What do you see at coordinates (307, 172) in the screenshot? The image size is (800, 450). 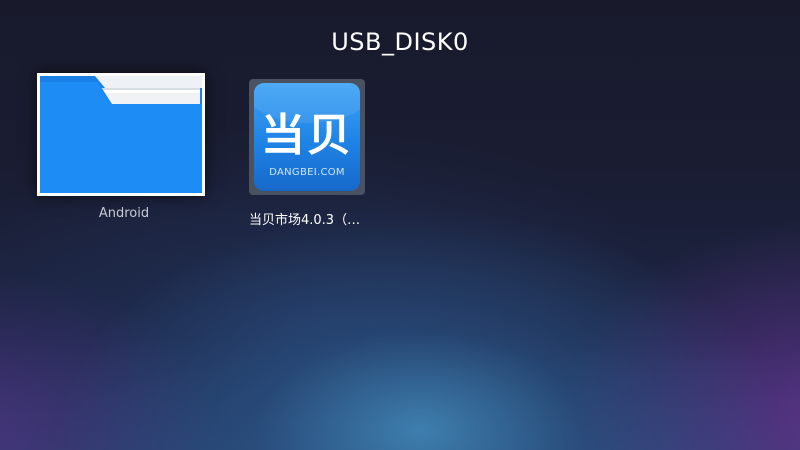 I see `app-logo-subtext: DANGBEI.COM` at bounding box center [307, 172].